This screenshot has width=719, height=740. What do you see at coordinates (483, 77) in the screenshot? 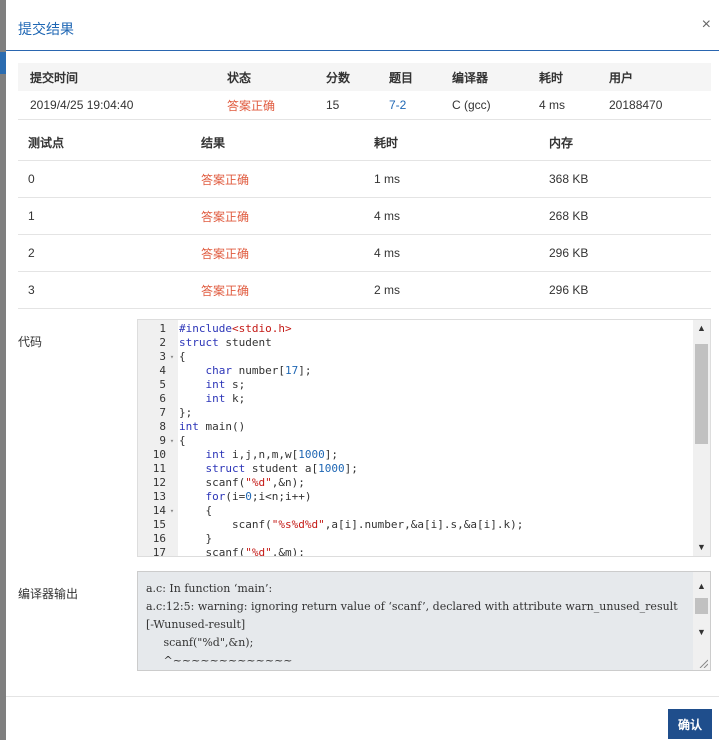
I see `col-compiler: 编译器` at bounding box center [483, 77].